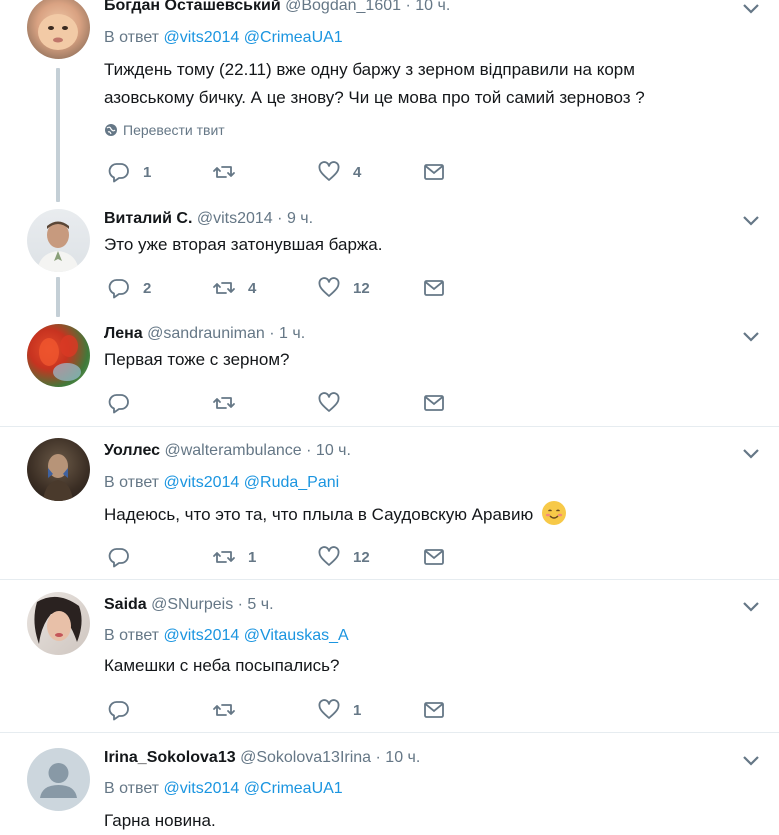 This screenshot has height=835, width=779. What do you see at coordinates (234, 557) in the screenshot?
I see `retweet-button: 1` at bounding box center [234, 557].